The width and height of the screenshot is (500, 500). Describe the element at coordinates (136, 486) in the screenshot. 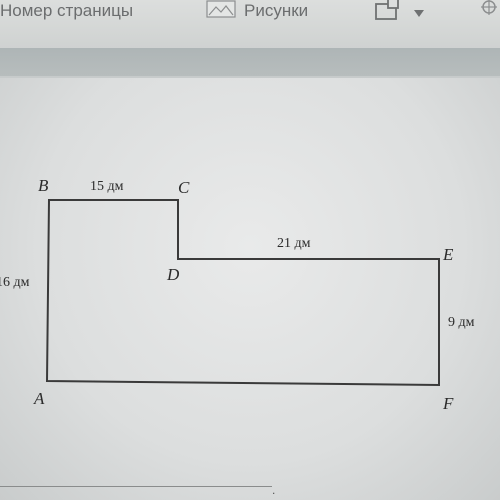

I see `answer-line` at that location.